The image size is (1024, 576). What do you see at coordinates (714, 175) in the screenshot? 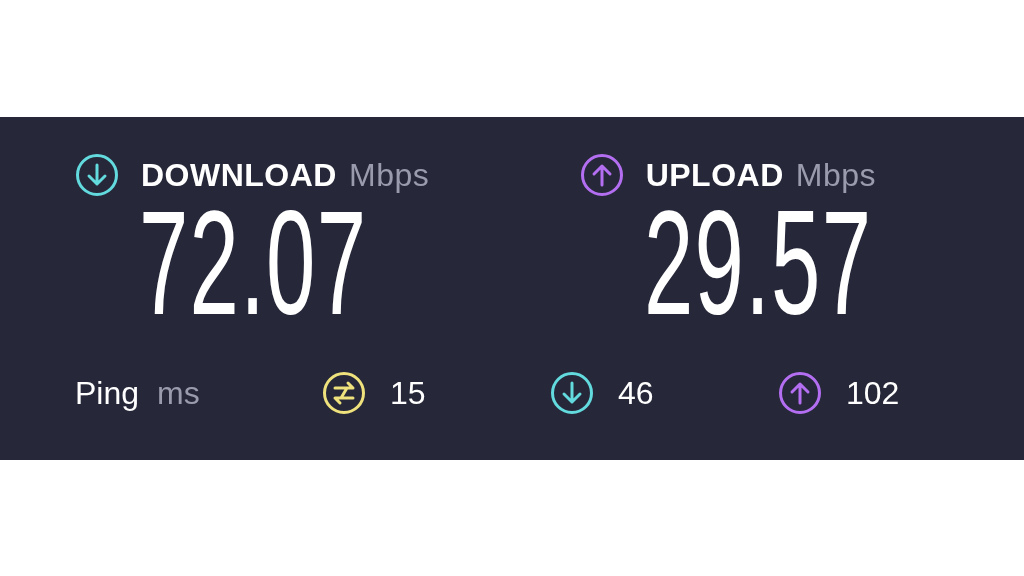
I see `metric-label: UPLOAD` at bounding box center [714, 175].